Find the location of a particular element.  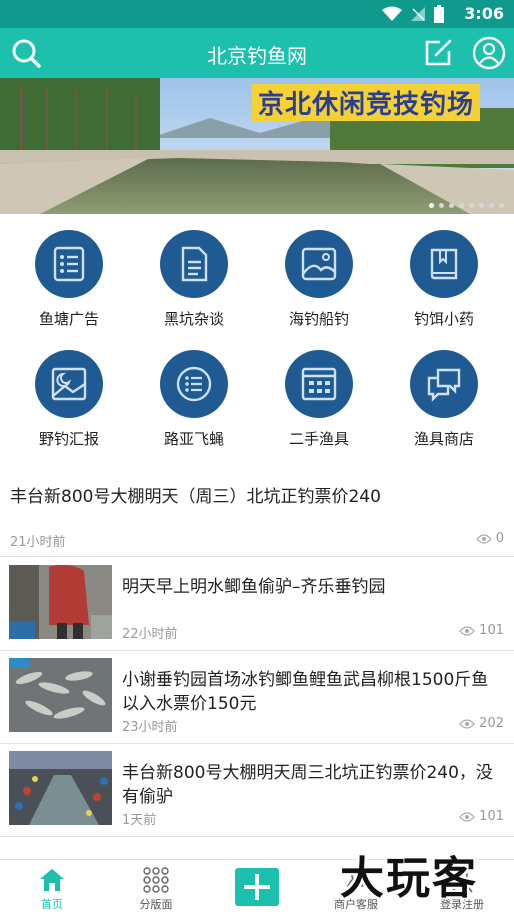

category-label: 野钓汇报 is located at coordinates (68, 439).